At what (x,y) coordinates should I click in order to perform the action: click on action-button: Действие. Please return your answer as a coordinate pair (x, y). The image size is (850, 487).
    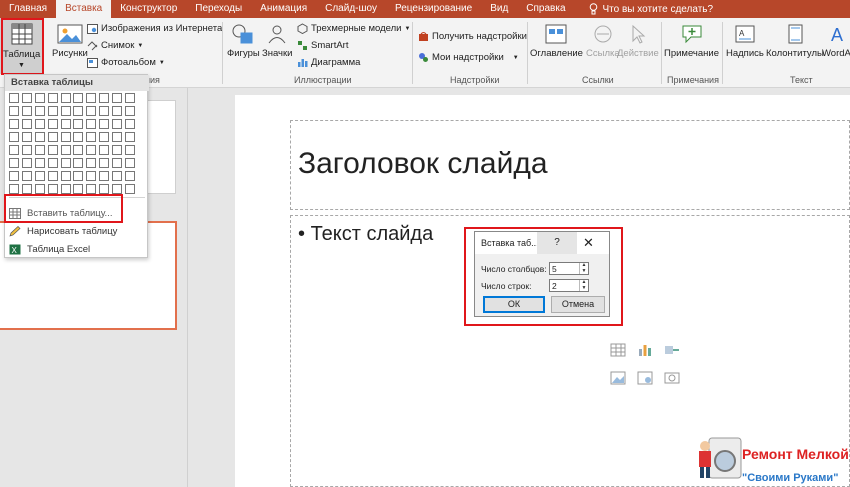
    Looking at the image, I should click on (638, 41).